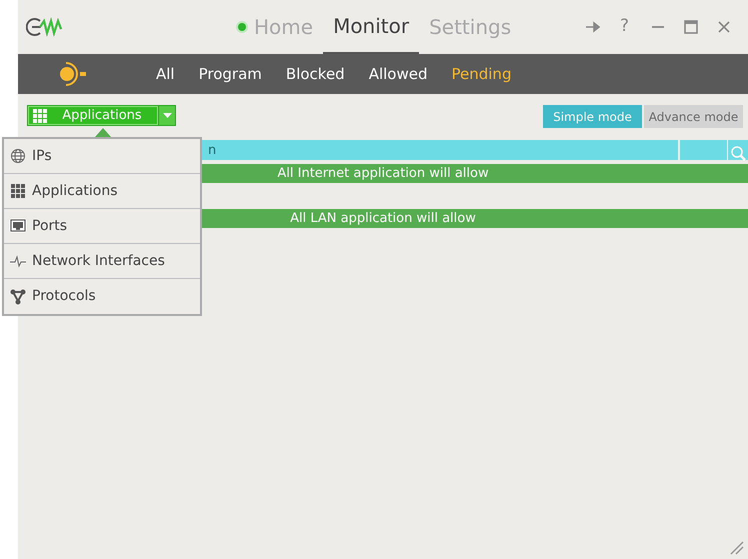 This screenshot has height=559, width=748. I want to click on maximize-icon, so click(690, 27).